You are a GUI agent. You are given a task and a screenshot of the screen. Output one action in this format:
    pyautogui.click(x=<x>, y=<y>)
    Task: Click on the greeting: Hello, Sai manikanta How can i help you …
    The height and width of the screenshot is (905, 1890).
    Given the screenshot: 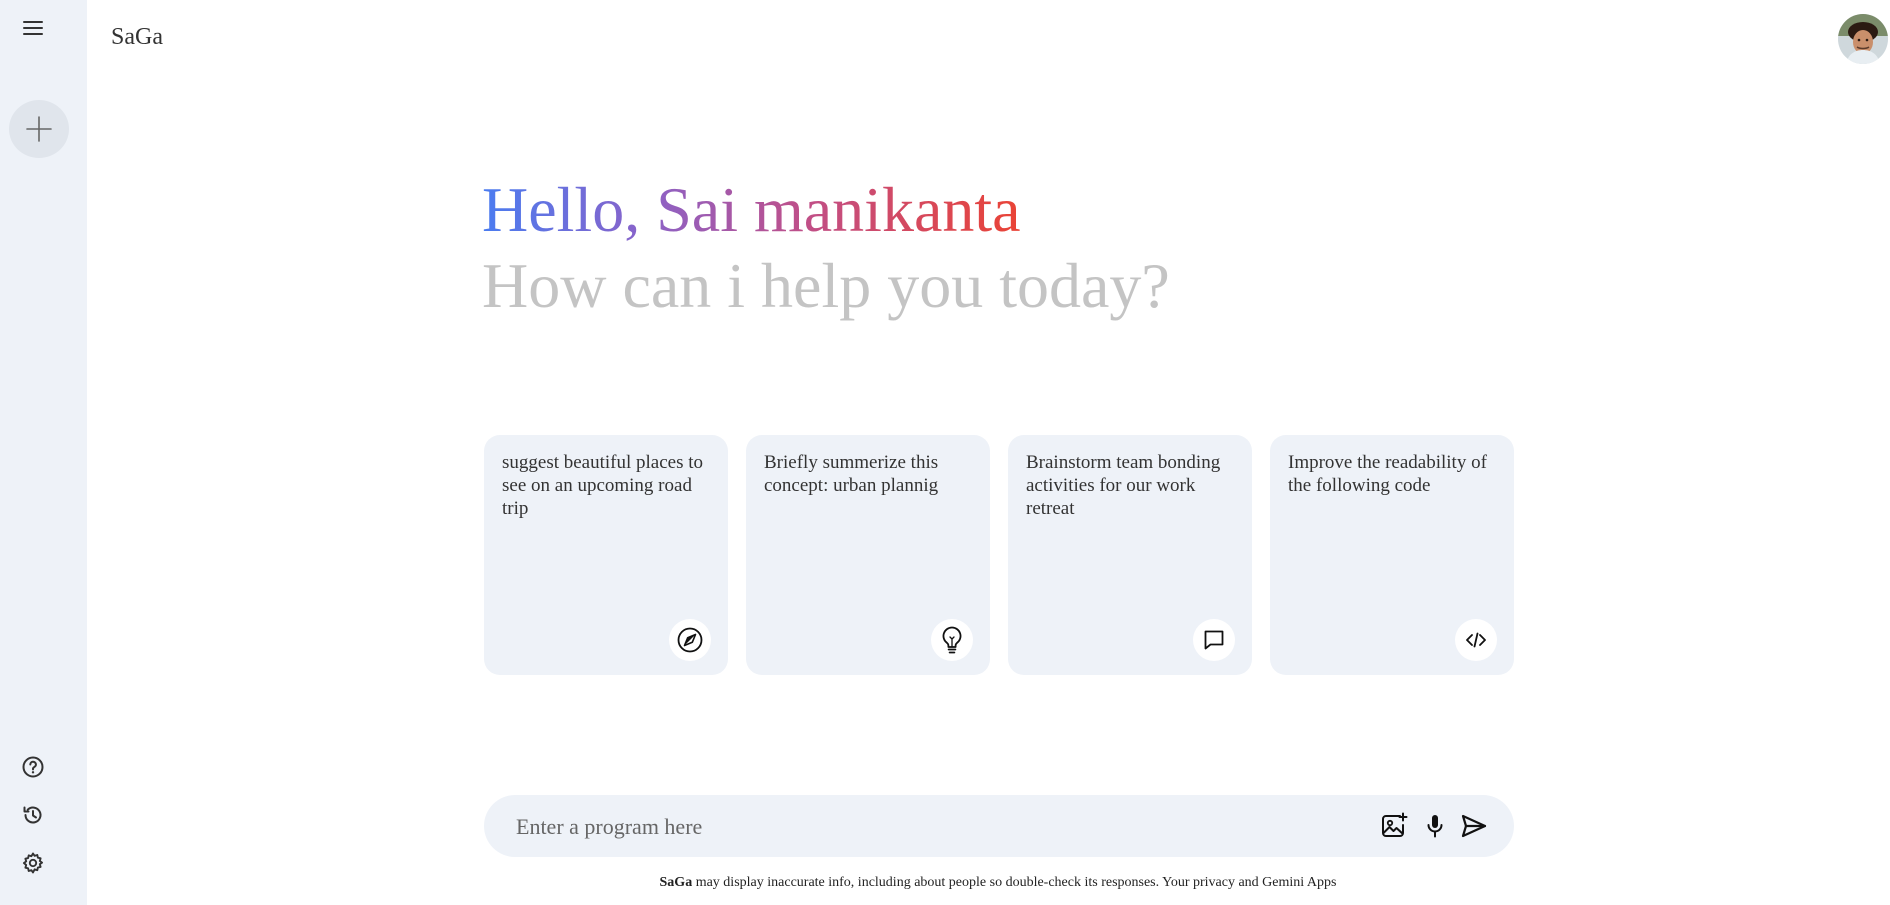 What is the action you would take?
    pyautogui.click(x=826, y=248)
    